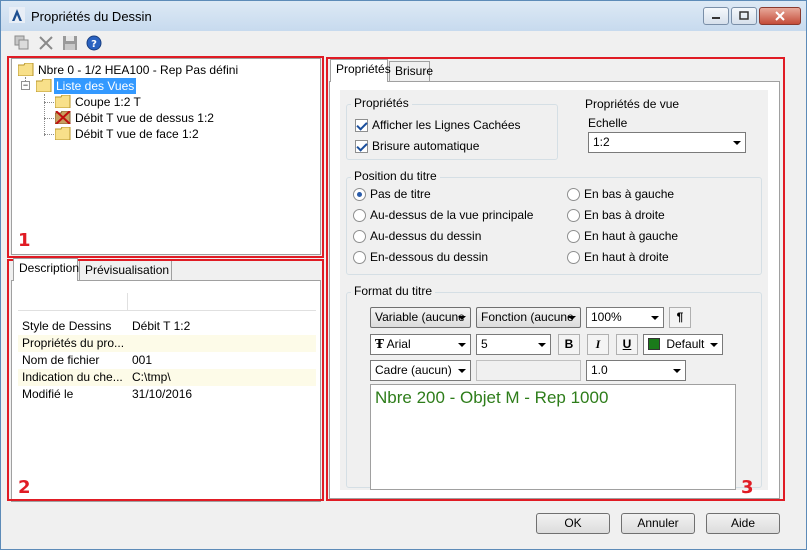 The image size is (807, 550). Describe the element at coordinates (22, 43) in the screenshot. I see `copy-icon` at that location.